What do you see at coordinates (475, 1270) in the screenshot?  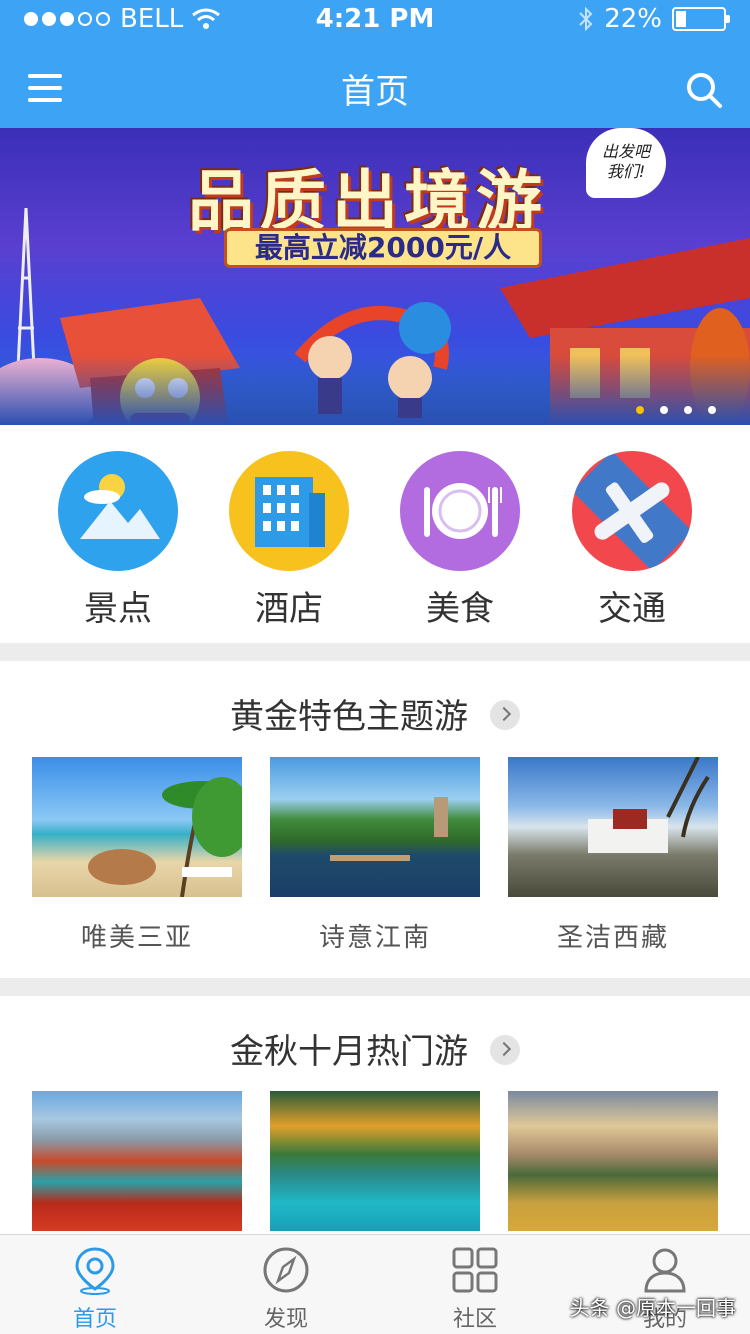 I see `grid-icon` at bounding box center [475, 1270].